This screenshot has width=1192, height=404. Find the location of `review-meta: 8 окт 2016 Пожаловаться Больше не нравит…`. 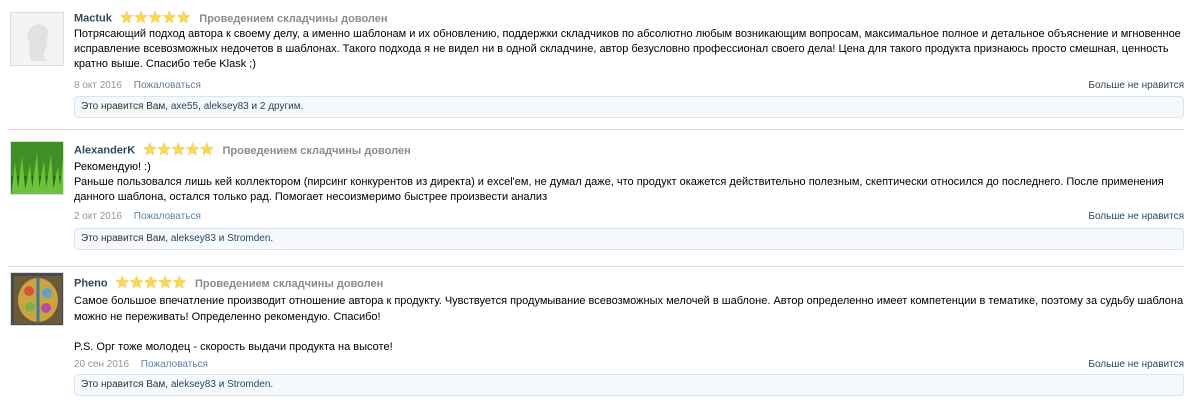

review-meta: 8 окт 2016 Пожаловаться Больше не нравит… is located at coordinates (629, 87).